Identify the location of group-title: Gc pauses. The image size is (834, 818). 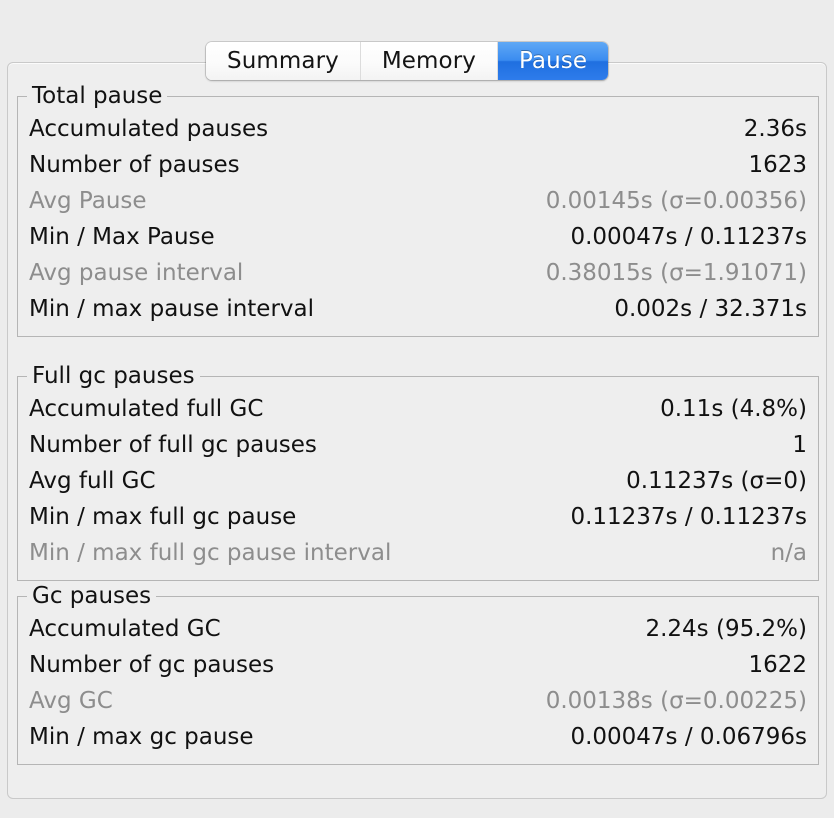
(92, 596).